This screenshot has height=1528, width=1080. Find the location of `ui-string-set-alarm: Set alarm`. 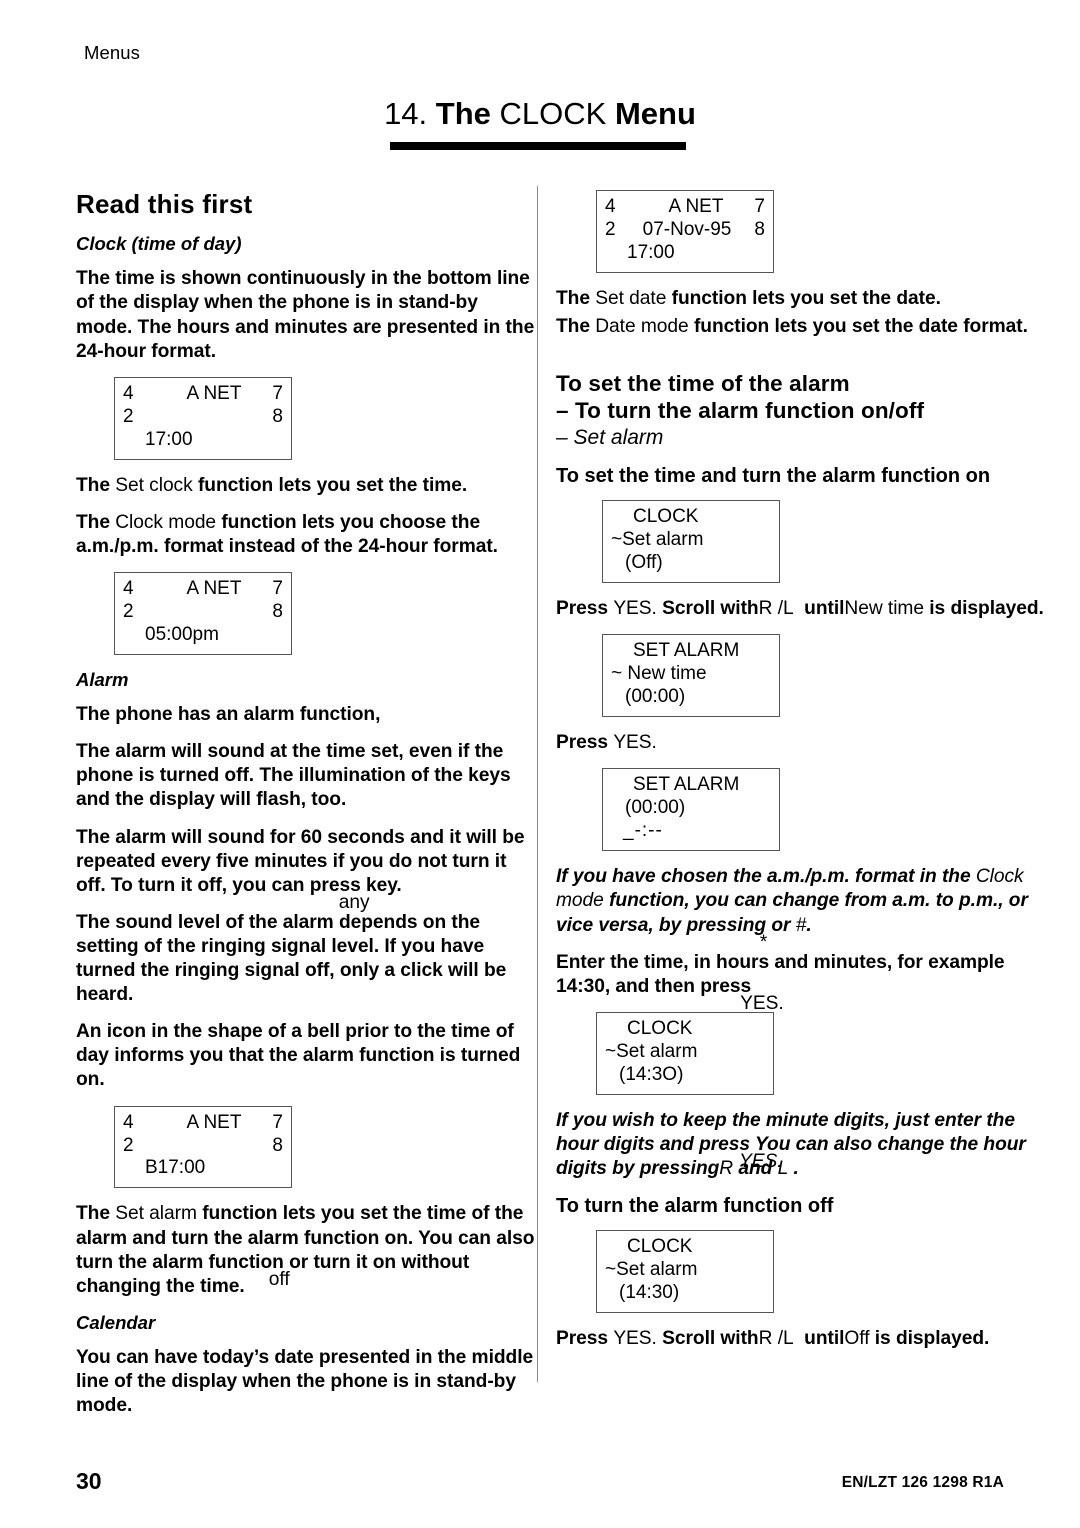

ui-string-set-alarm: Set alarm is located at coordinates (156, 1214).